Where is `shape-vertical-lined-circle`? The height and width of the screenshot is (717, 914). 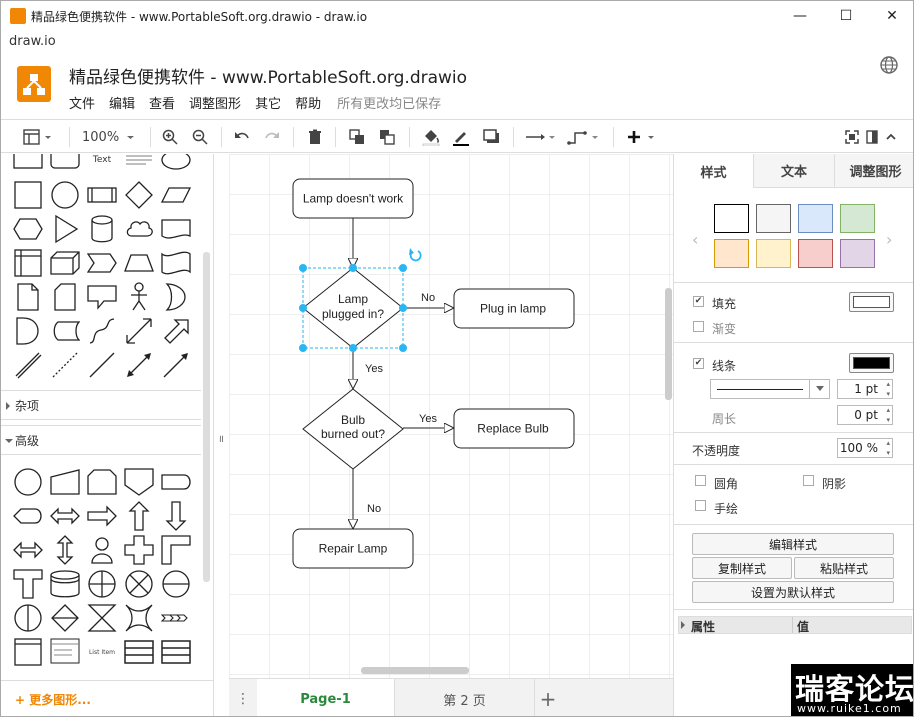
shape-vertical-lined-circle is located at coordinates (28, 618).